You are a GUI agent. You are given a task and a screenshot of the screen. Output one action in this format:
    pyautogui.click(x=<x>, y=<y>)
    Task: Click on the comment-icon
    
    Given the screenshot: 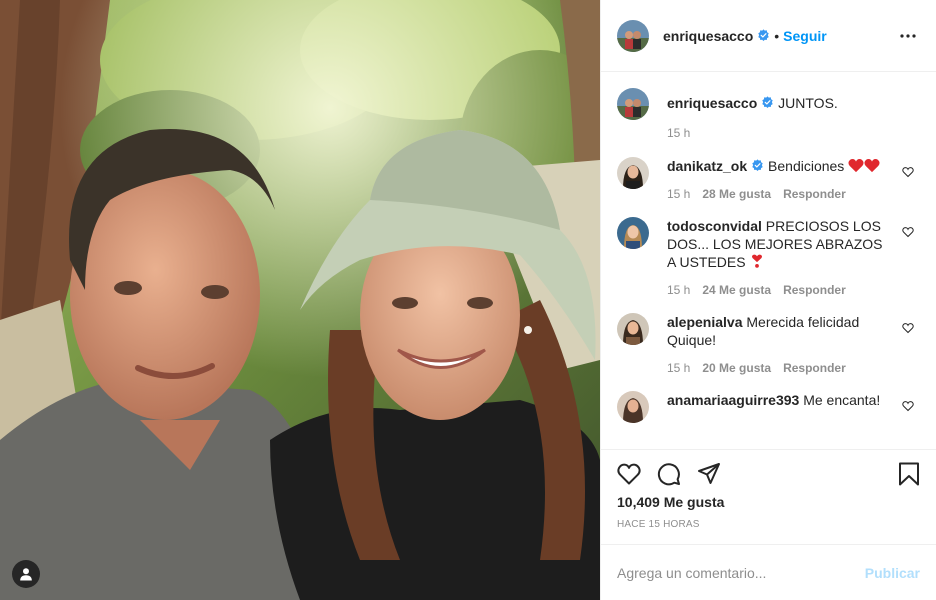 What is the action you would take?
    pyautogui.click(x=668, y=474)
    